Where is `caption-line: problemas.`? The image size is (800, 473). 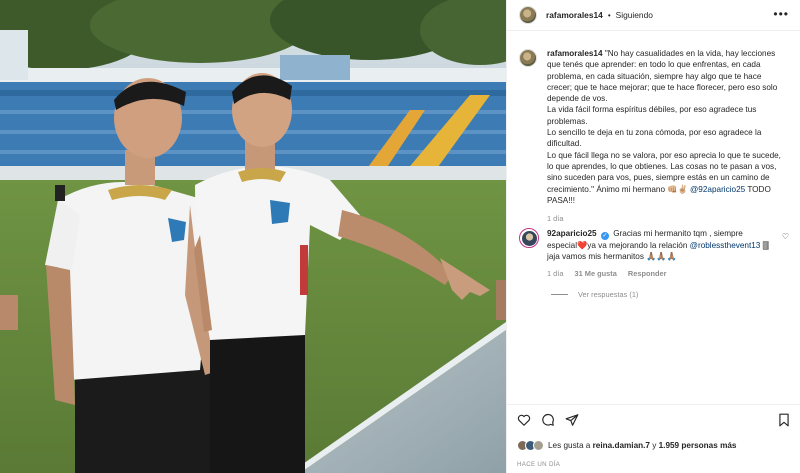 caption-line: problemas. is located at coordinates (567, 121).